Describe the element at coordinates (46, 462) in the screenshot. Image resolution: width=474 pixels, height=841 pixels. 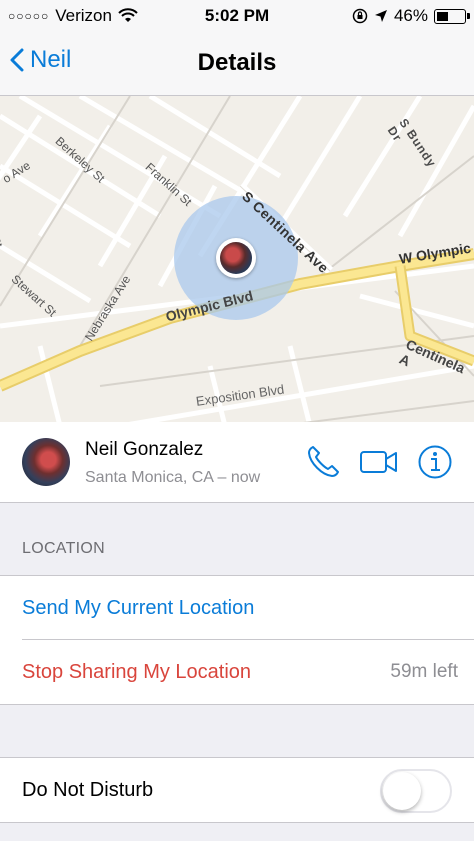
I see `contact-avatar` at that location.